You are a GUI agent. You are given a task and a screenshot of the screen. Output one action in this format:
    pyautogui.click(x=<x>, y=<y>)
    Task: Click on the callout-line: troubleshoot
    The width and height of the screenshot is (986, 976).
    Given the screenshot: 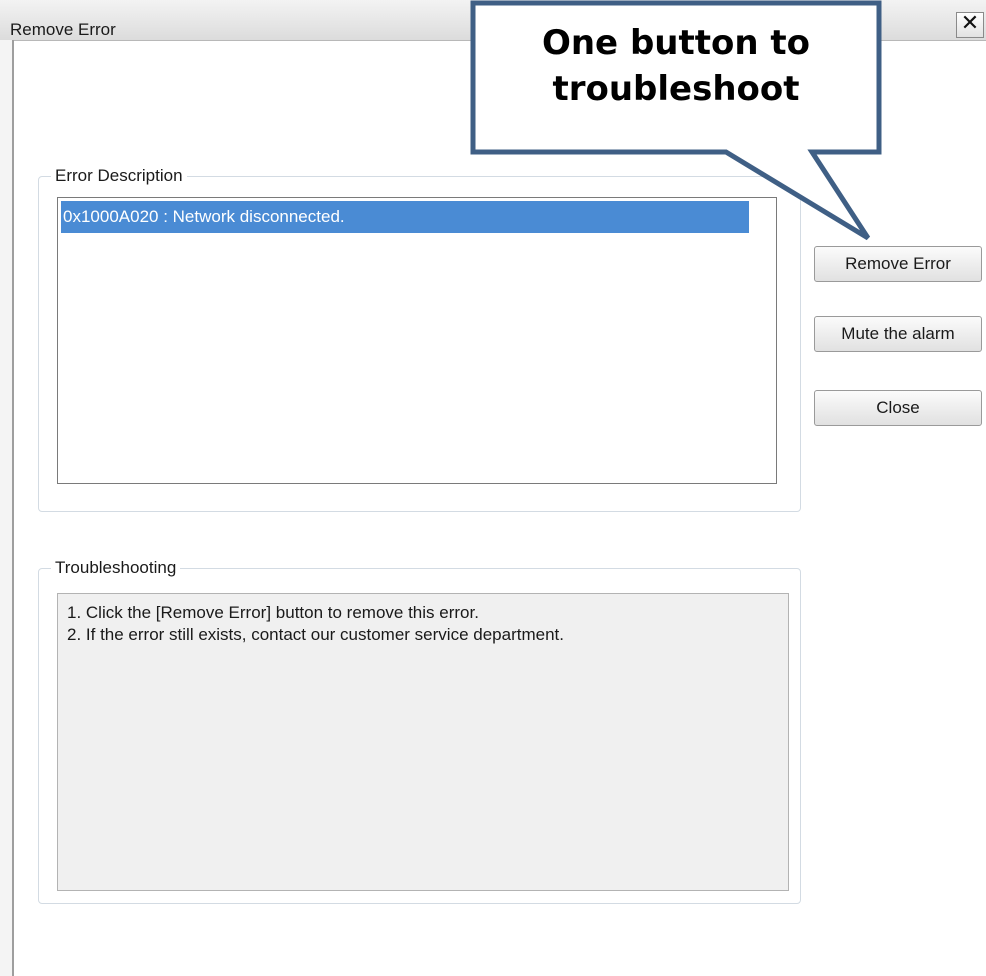 What is the action you would take?
    pyautogui.click(x=676, y=89)
    